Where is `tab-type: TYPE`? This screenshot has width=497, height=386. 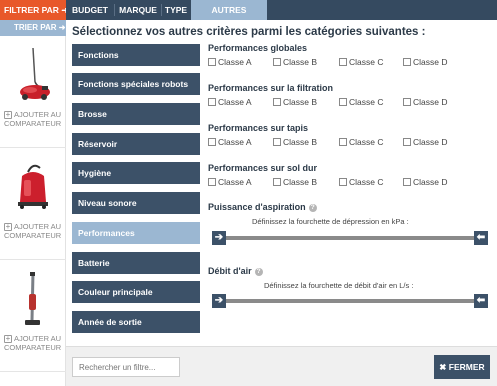 tab-type: TYPE is located at coordinates (176, 10).